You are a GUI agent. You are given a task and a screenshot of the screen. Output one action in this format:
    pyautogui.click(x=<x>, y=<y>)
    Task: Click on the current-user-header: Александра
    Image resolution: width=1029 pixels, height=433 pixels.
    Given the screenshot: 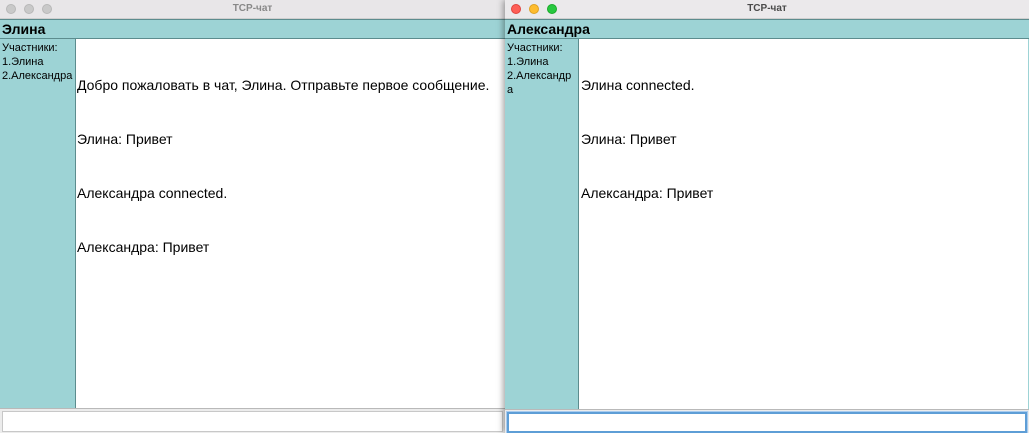 What is the action you would take?
    pyautogui.click(x=767, y=29)
    